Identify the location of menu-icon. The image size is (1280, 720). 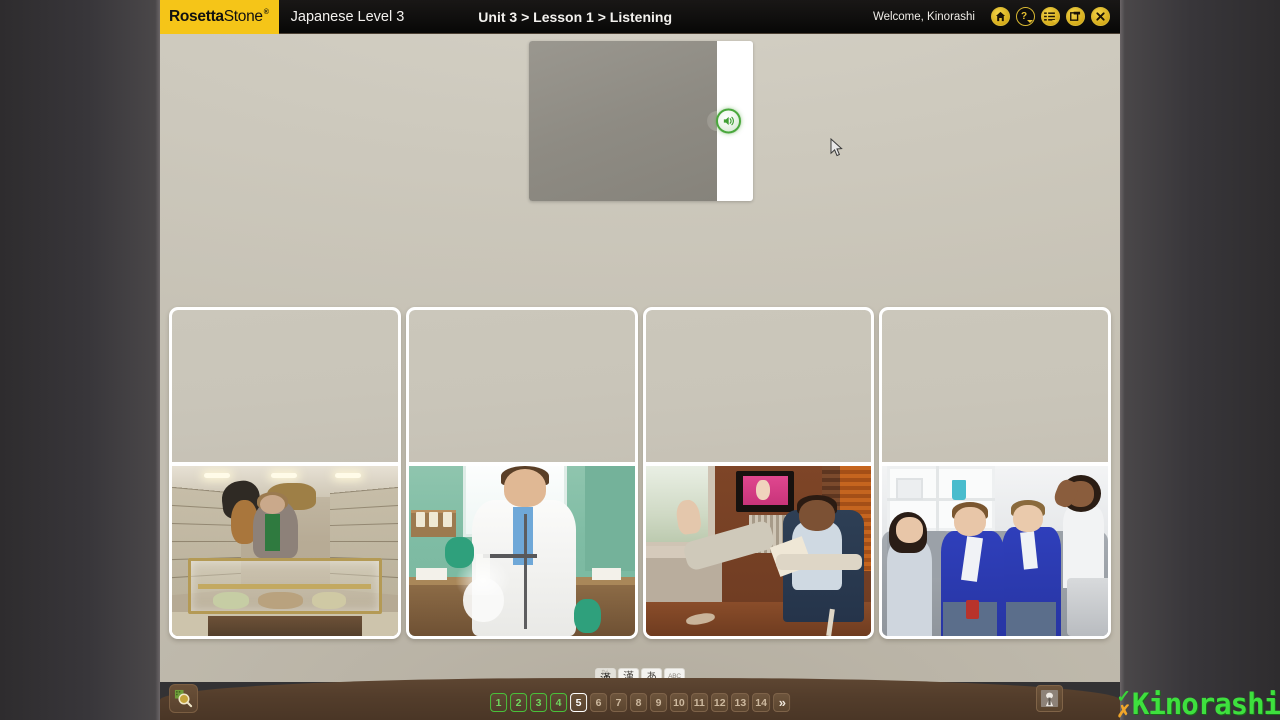
(1050, 16).